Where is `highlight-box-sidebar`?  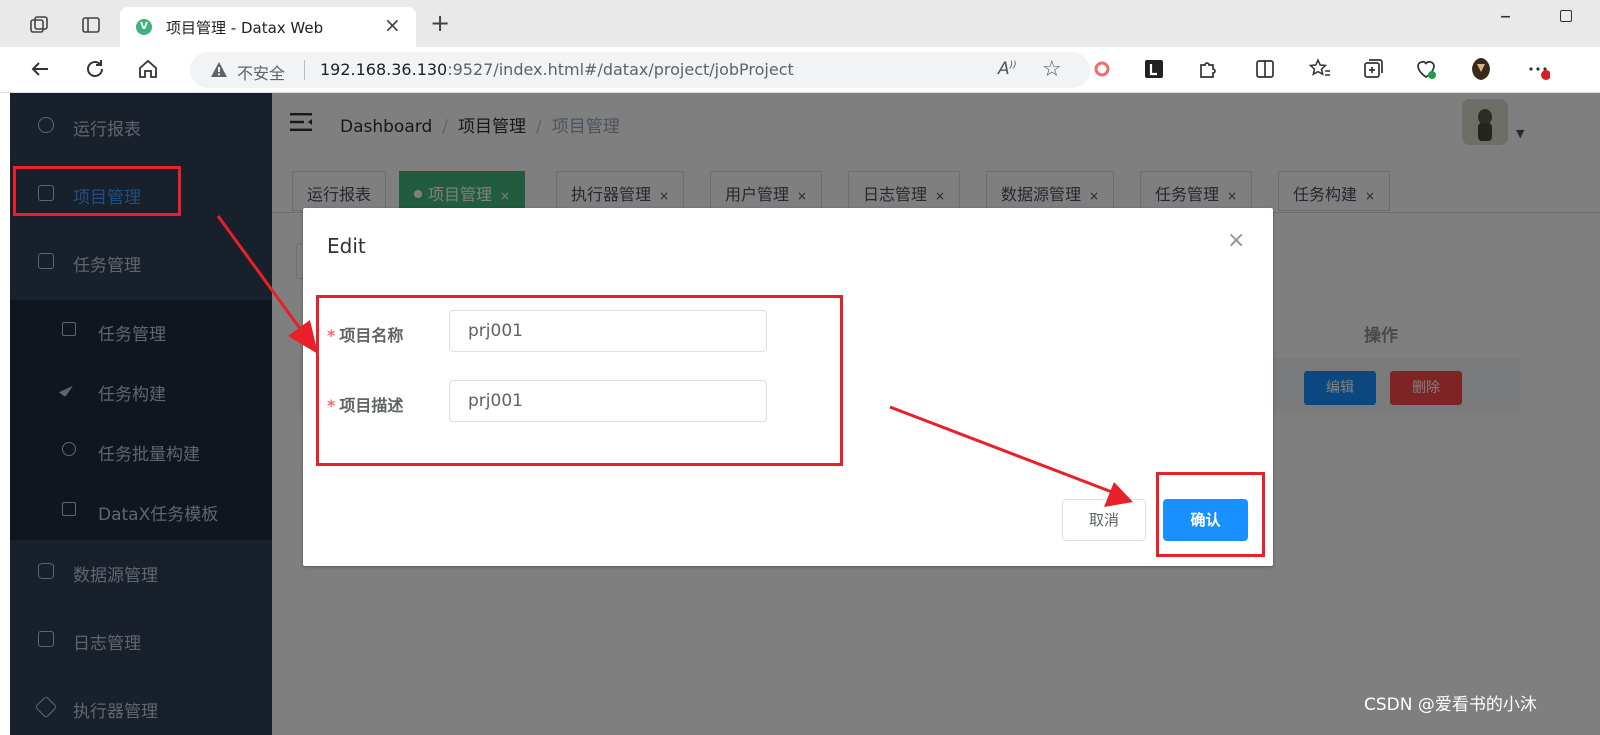 highlight-box-sidebar is located at coordinates (97, 191).